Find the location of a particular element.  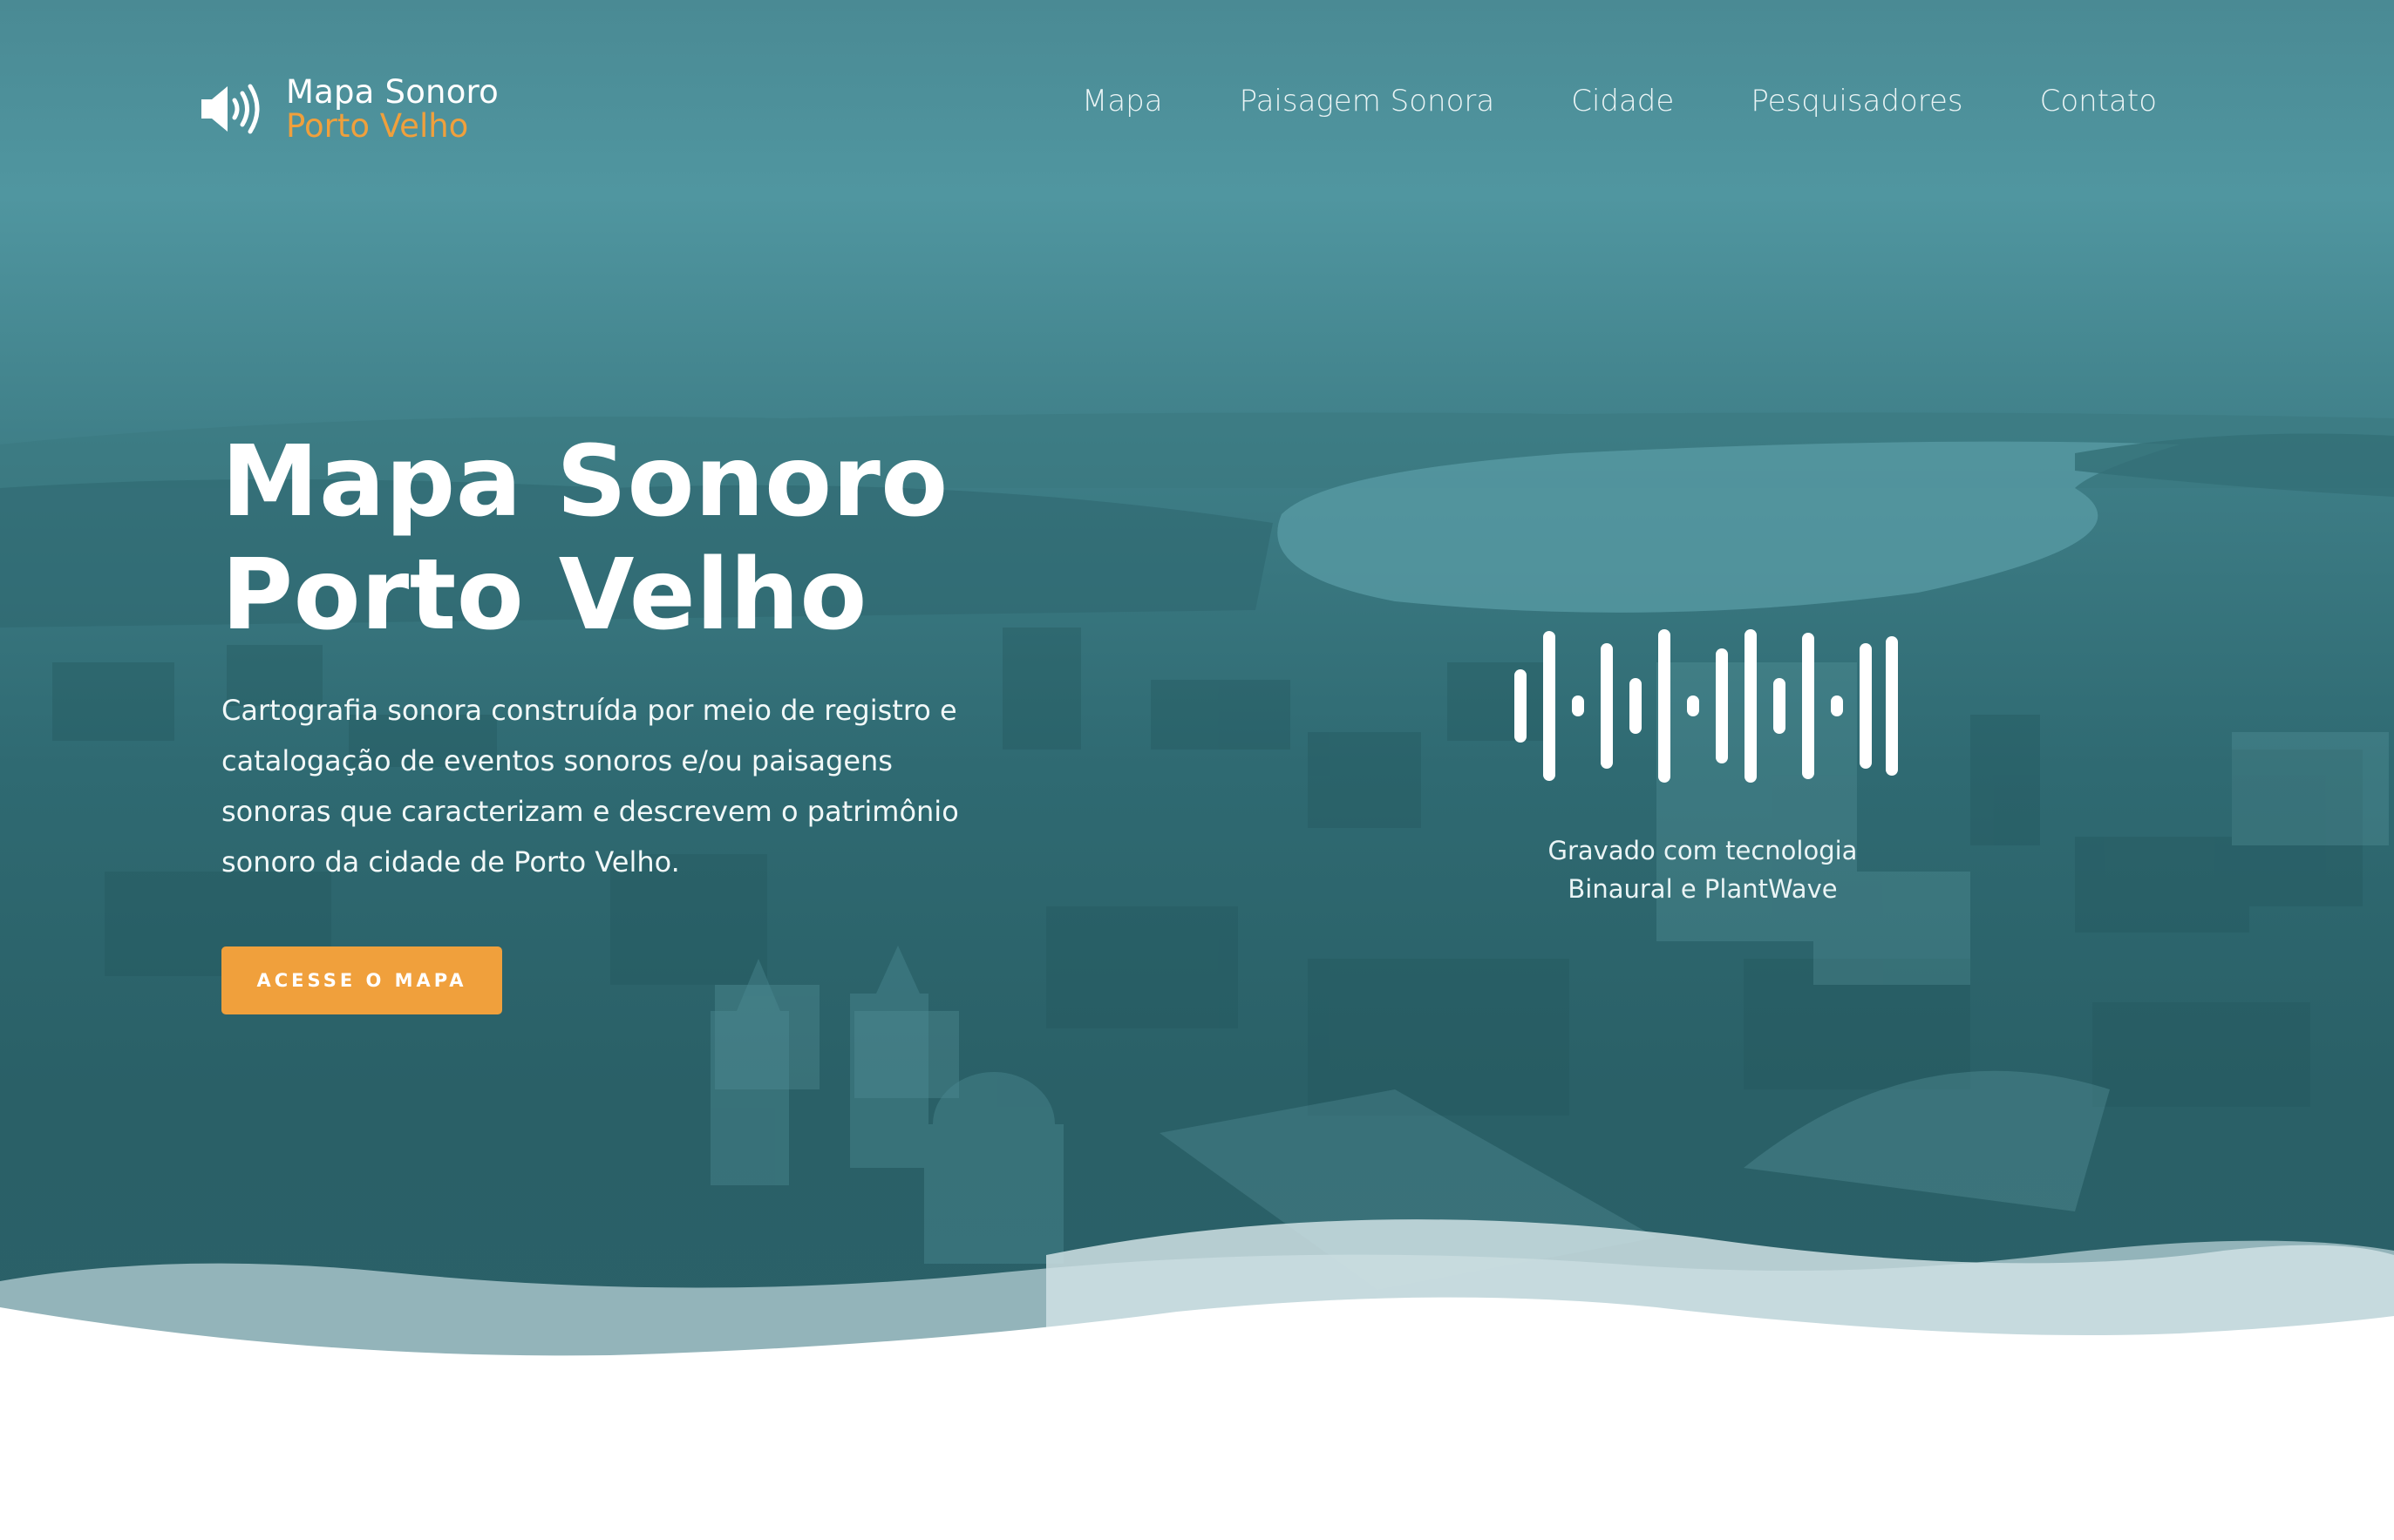

access-map-button: ACESSE O MAPA is located at coordinates (361, 980).